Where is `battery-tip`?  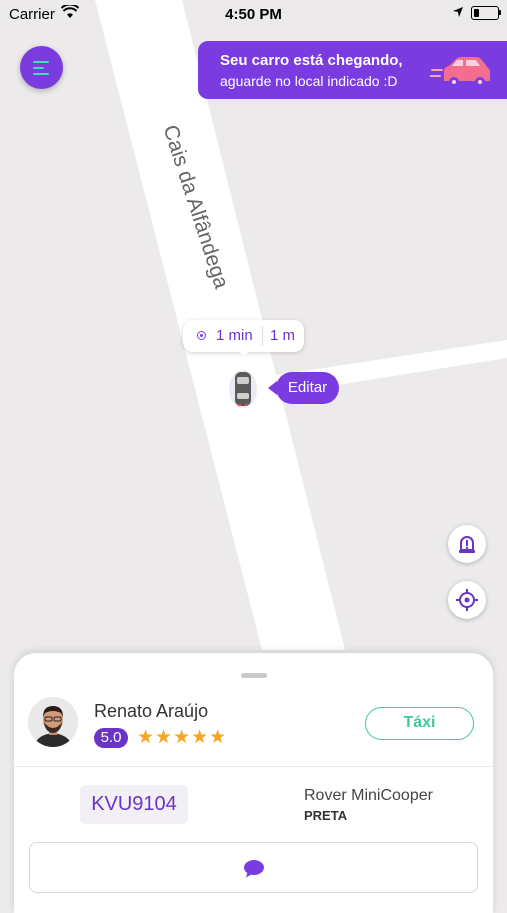 battery-tip is located at coordinates (500, 12).